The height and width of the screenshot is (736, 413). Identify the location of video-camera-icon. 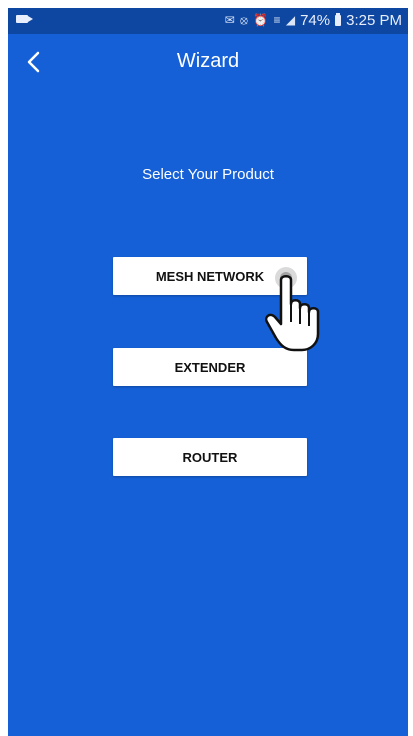
(24, 19).